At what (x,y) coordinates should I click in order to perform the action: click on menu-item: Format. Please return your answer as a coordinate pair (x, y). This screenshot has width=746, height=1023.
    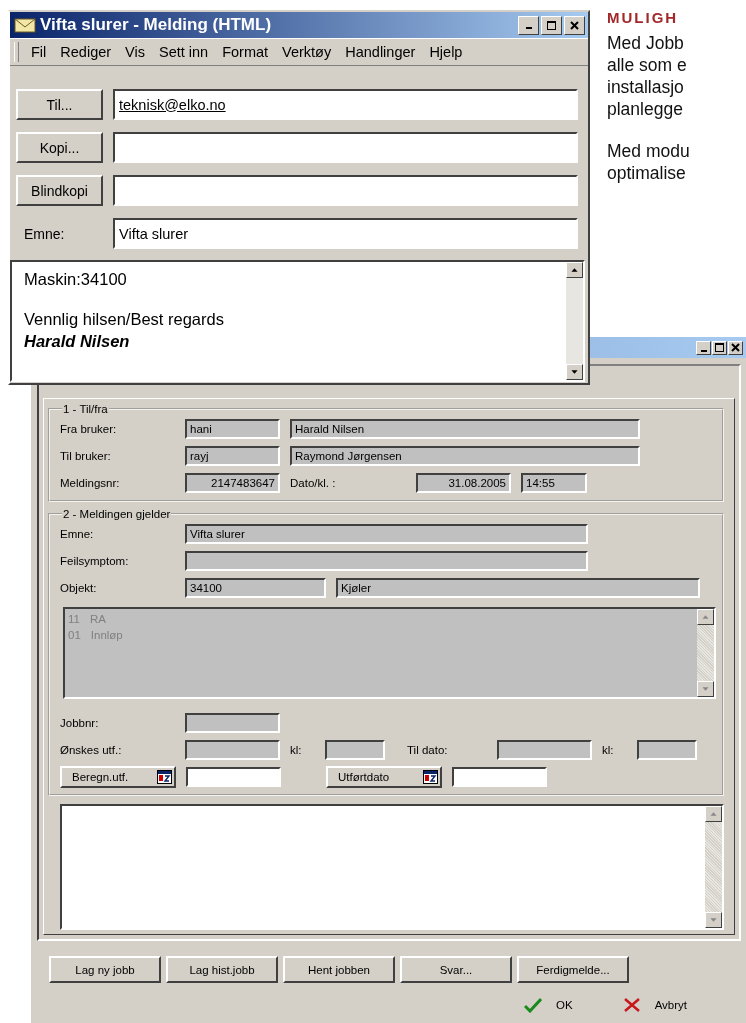
    Looking at the image, I should click on (245, 52).